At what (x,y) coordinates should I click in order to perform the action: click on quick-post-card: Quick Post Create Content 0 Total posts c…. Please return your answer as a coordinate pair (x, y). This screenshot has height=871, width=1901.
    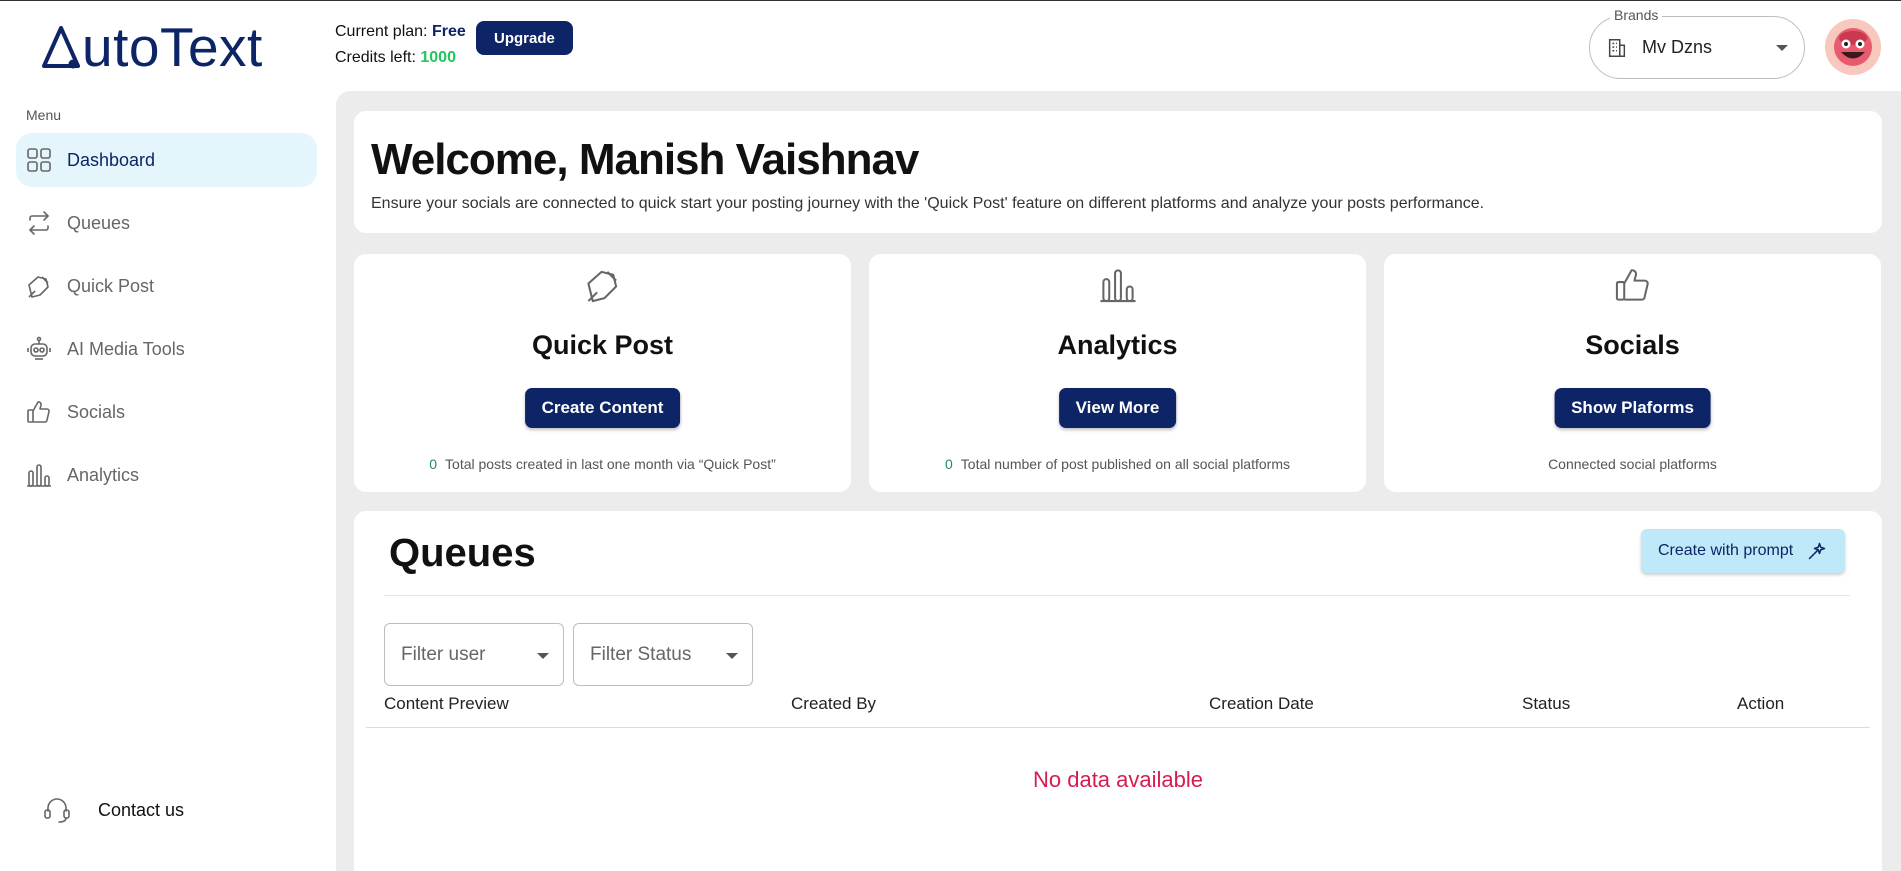
    Looking at the image, I should click on (602, 373).